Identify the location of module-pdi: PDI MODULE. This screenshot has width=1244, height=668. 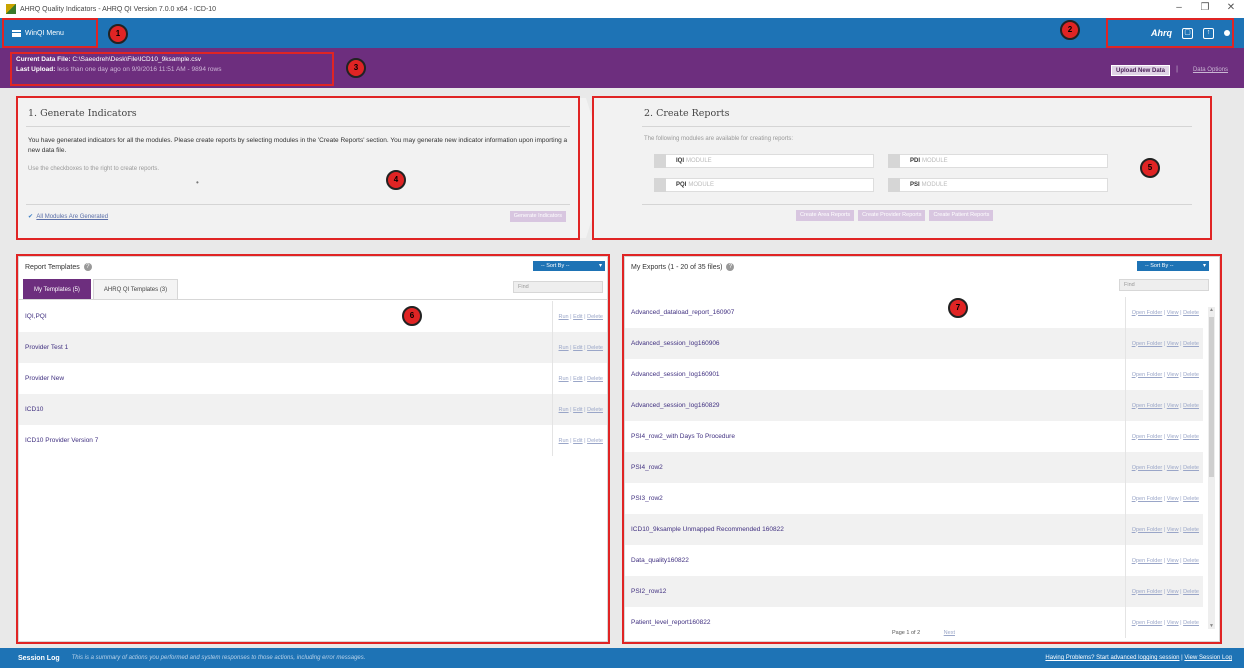
(998, 161).